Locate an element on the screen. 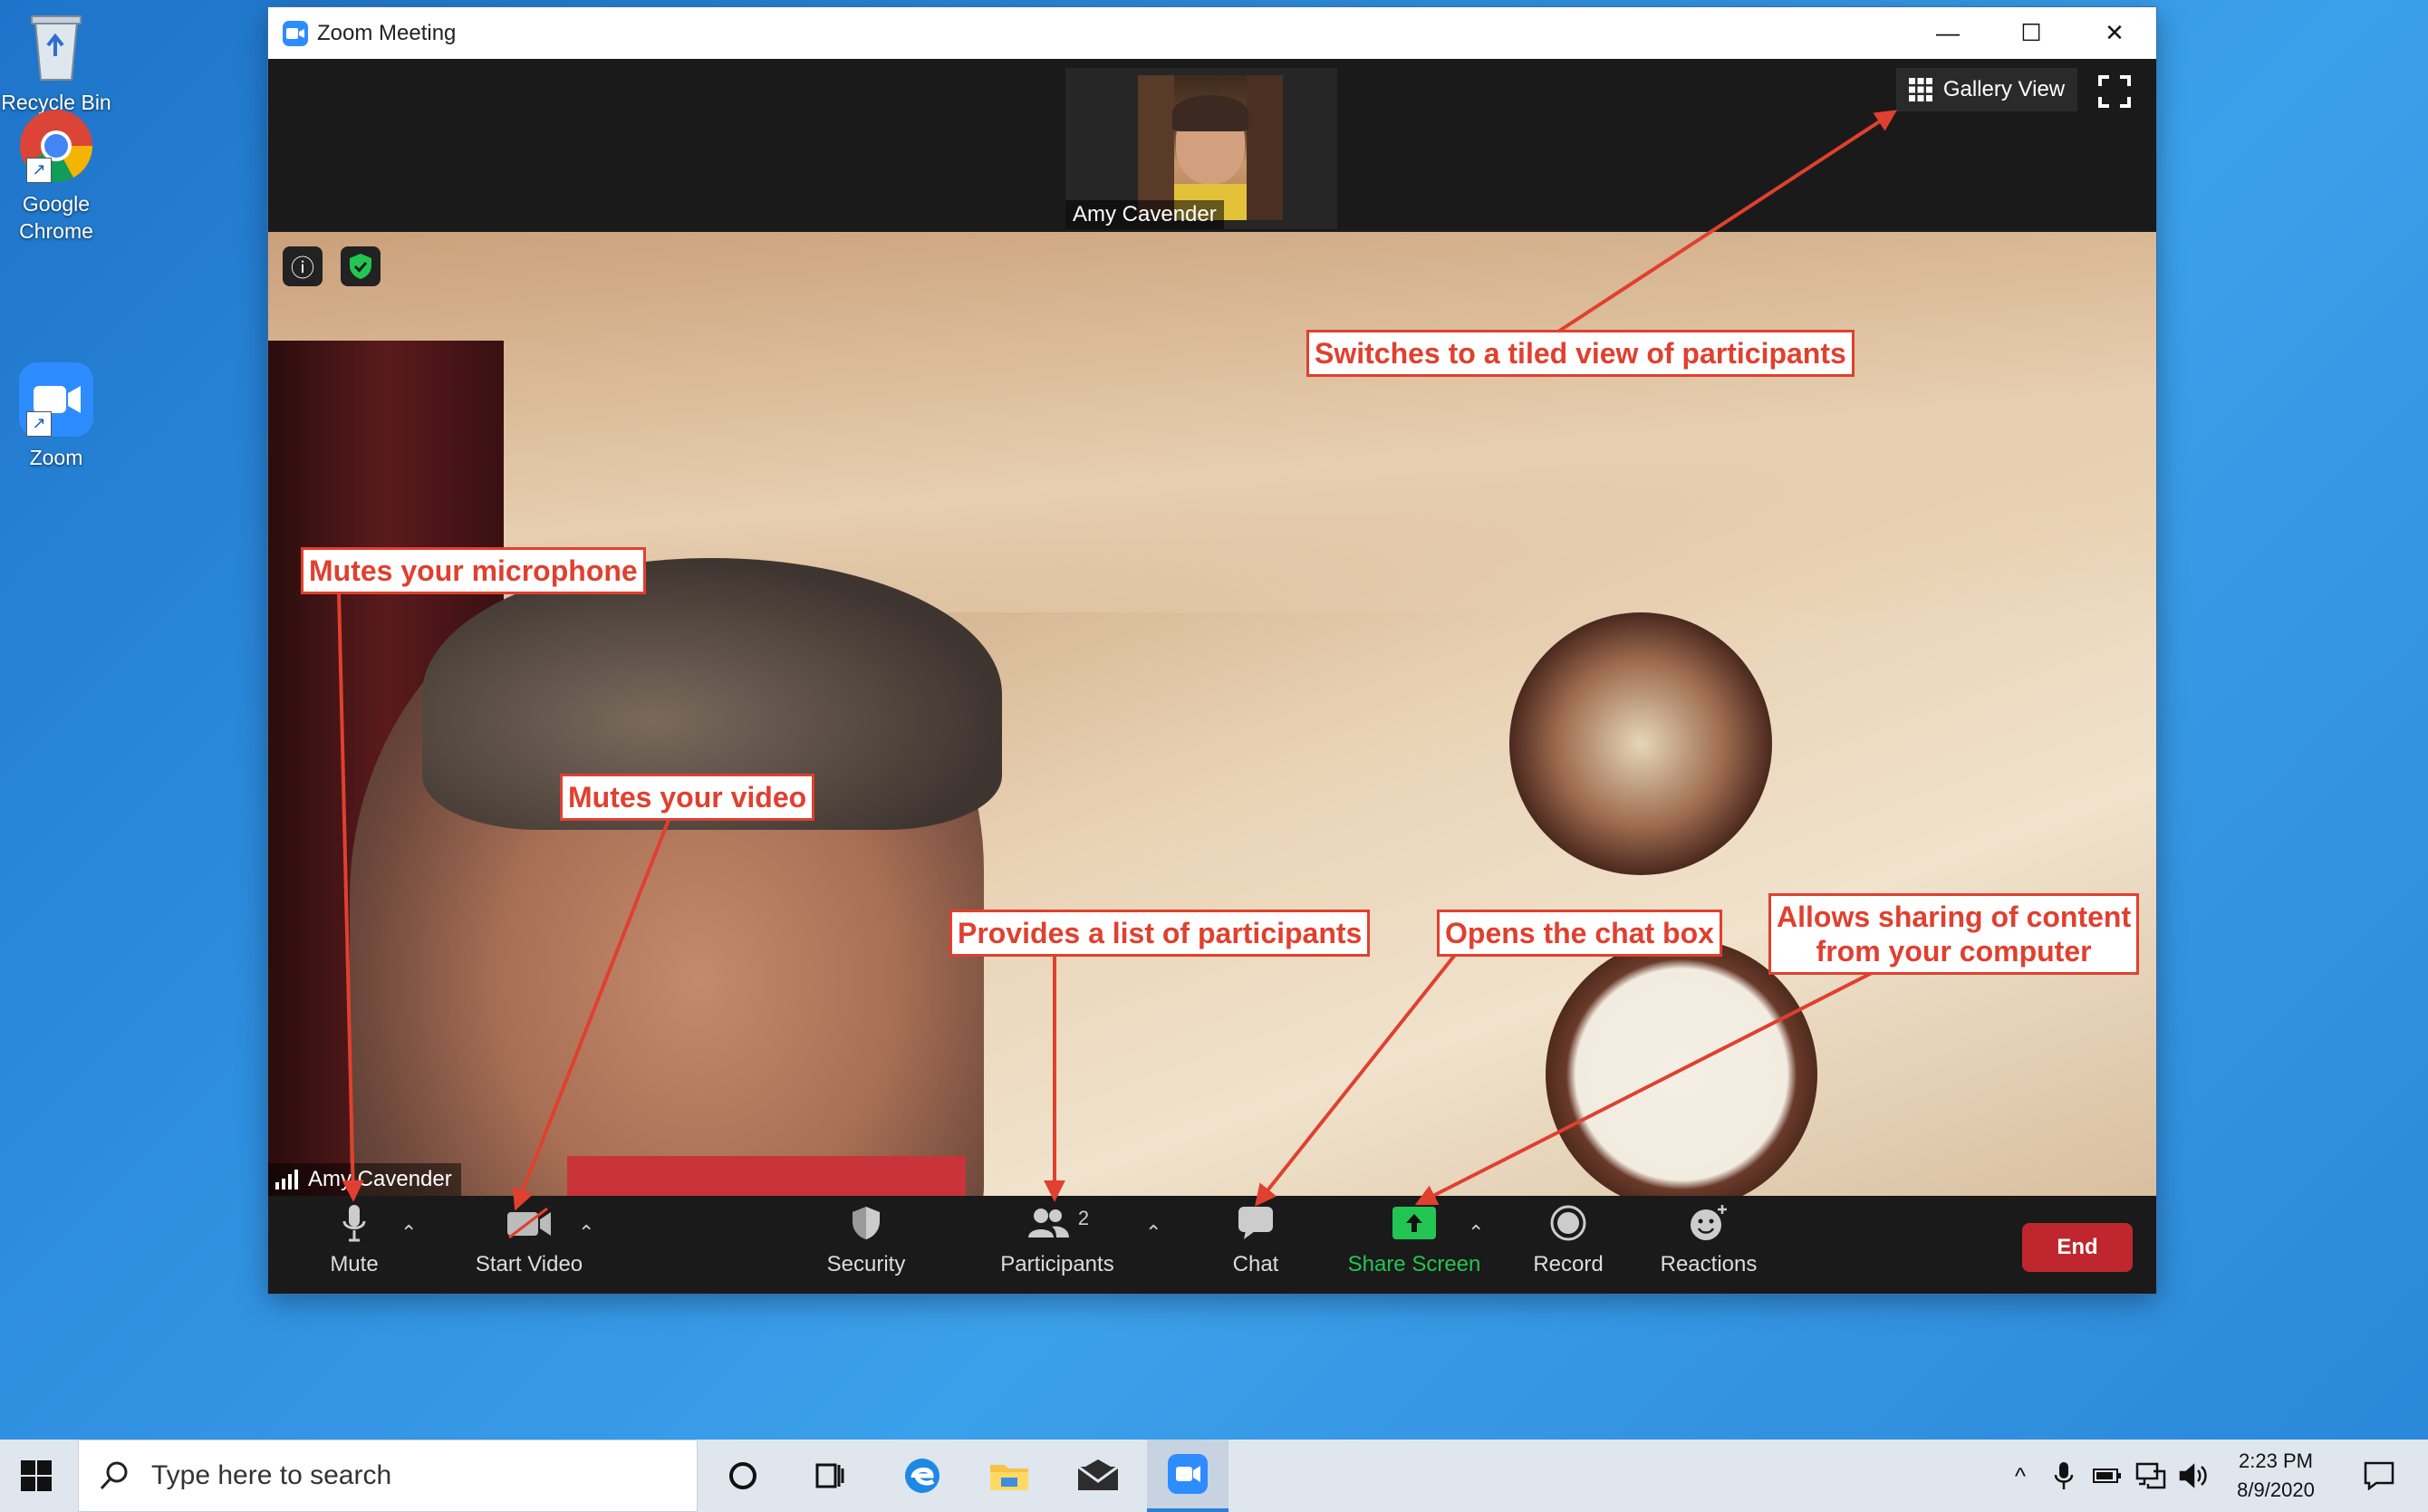 Image resolution: width=2428 pixels, height=1512 pixels. chevron-up-icon: ^ is located at coordinates (2020, 1475).